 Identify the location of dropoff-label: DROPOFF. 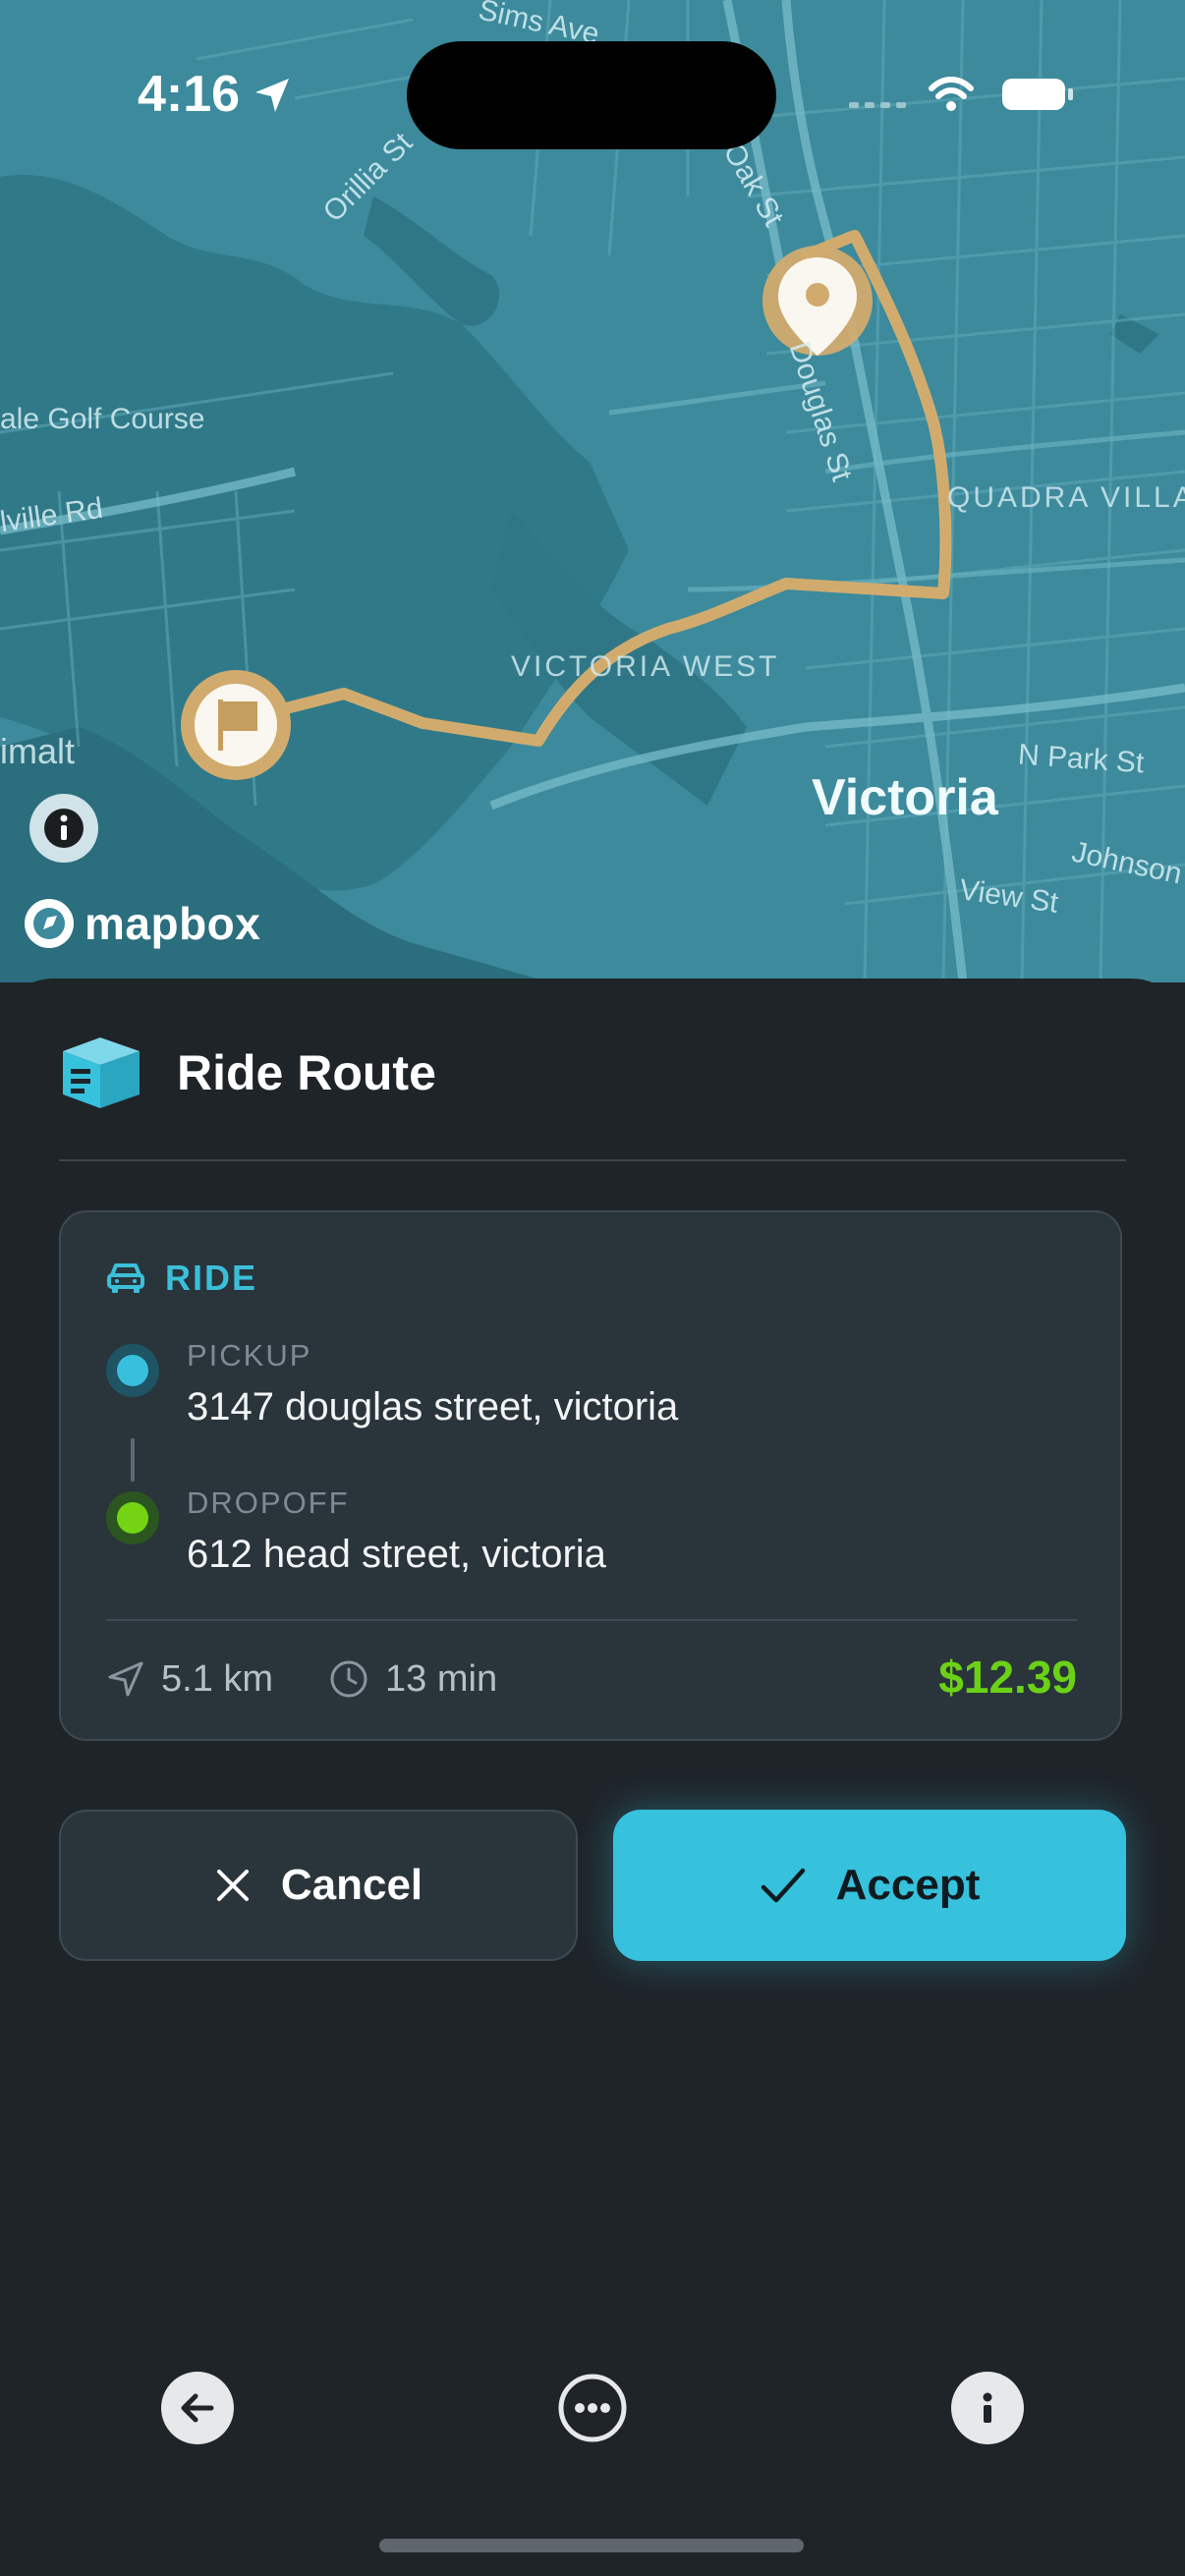
(268, 1502).